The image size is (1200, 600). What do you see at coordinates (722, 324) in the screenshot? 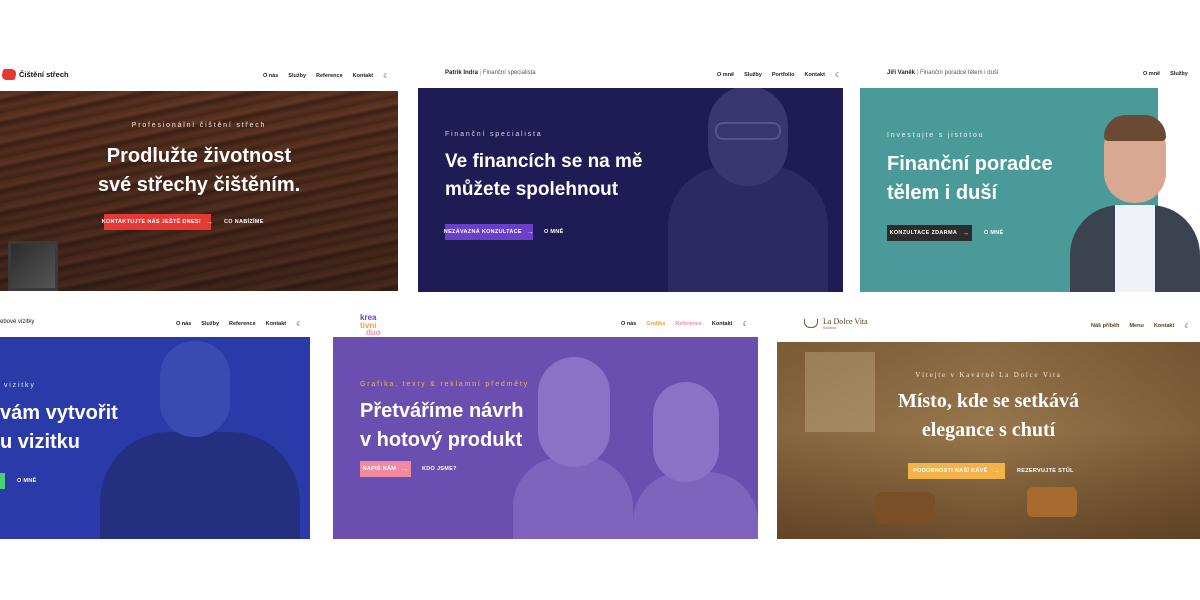
I see `kreativ-nav-item-kontakt: Kontakt` at bounding box center [722, 324].